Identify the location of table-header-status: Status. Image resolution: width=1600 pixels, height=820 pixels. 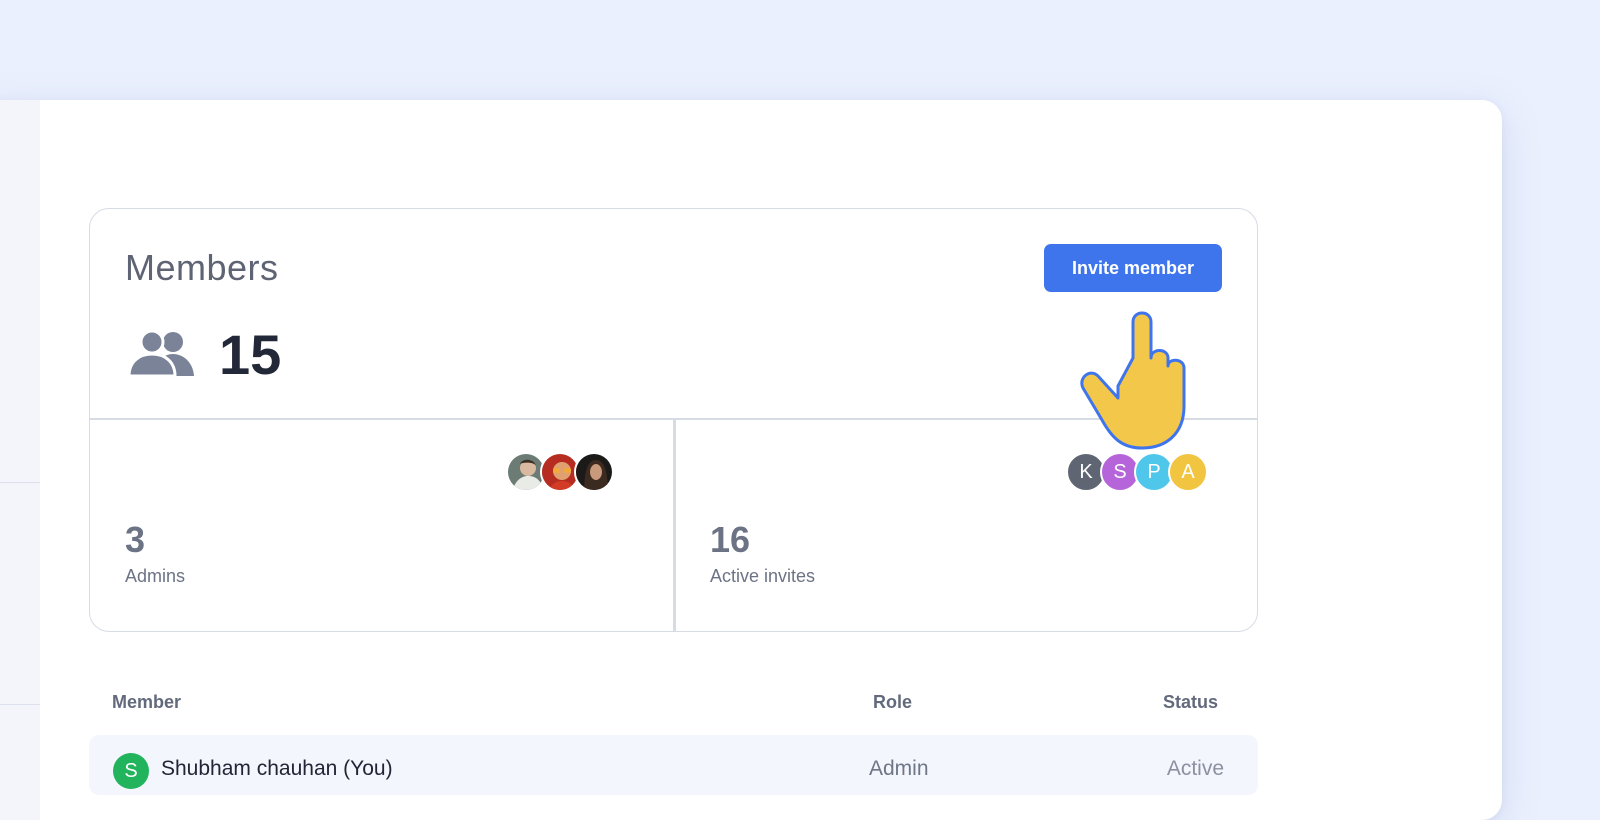
(1191, 702).